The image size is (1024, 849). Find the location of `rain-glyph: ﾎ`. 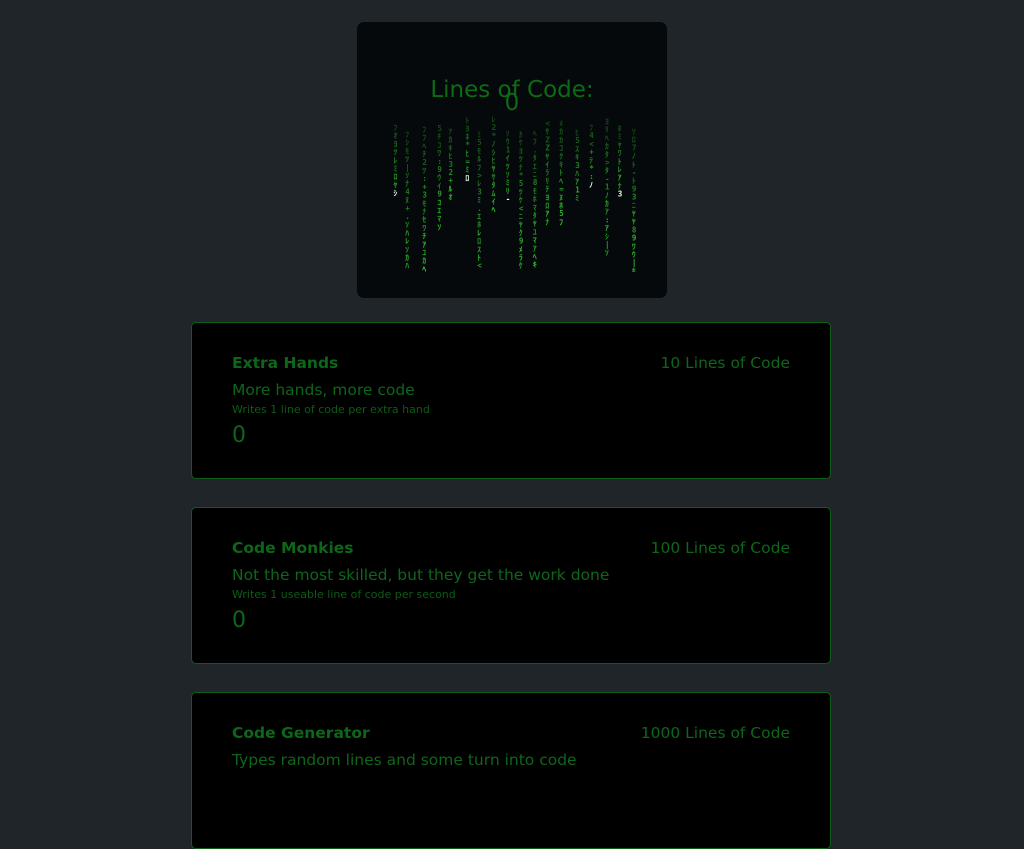

rain-glyph: ﾎ is located at coordinates (634, 269).